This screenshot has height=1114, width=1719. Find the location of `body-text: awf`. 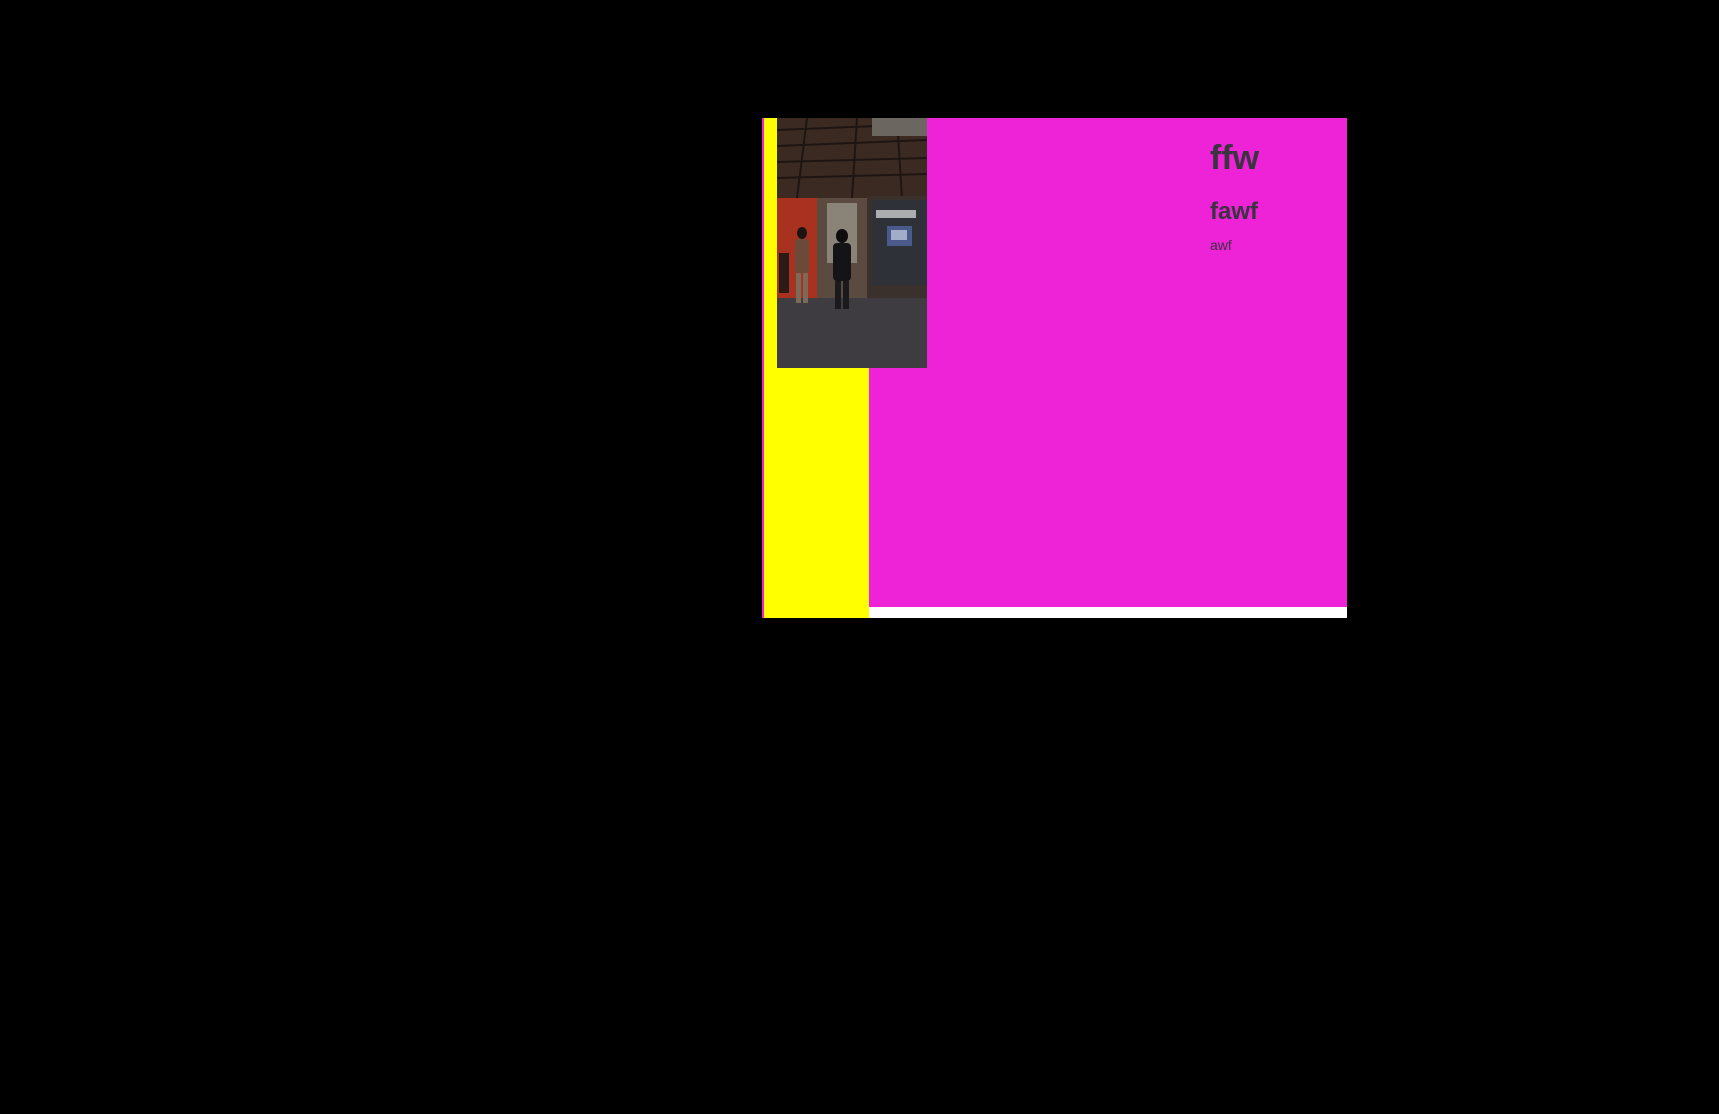

body-text: awf is located at coordinates (1221, 245).